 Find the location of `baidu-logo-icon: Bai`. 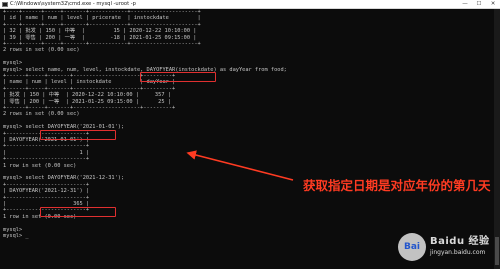

baidu-logo-icon: Bai is located at coordinates (412, 247).